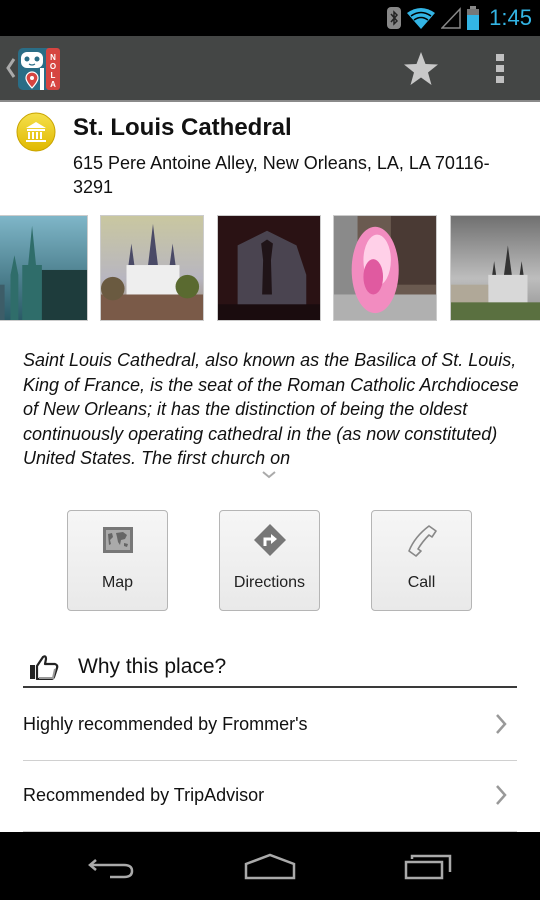 The height and width of the screenshot is (900, 540). I want to click on app-logo-icon: N O L A, so click(39, 69).